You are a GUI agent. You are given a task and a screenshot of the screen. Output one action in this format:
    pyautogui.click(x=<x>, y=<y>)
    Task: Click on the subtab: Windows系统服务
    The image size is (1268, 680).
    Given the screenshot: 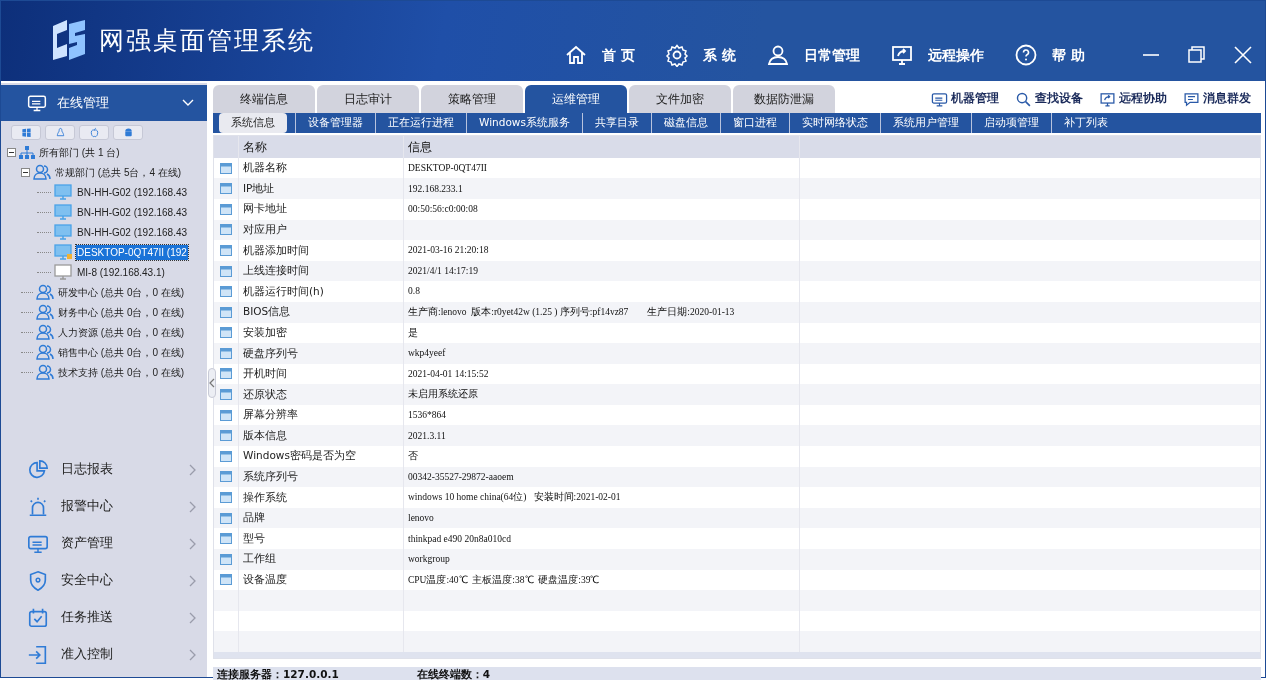 What is the action you would take?
    pyautogui.click(x=524, y=123)
    